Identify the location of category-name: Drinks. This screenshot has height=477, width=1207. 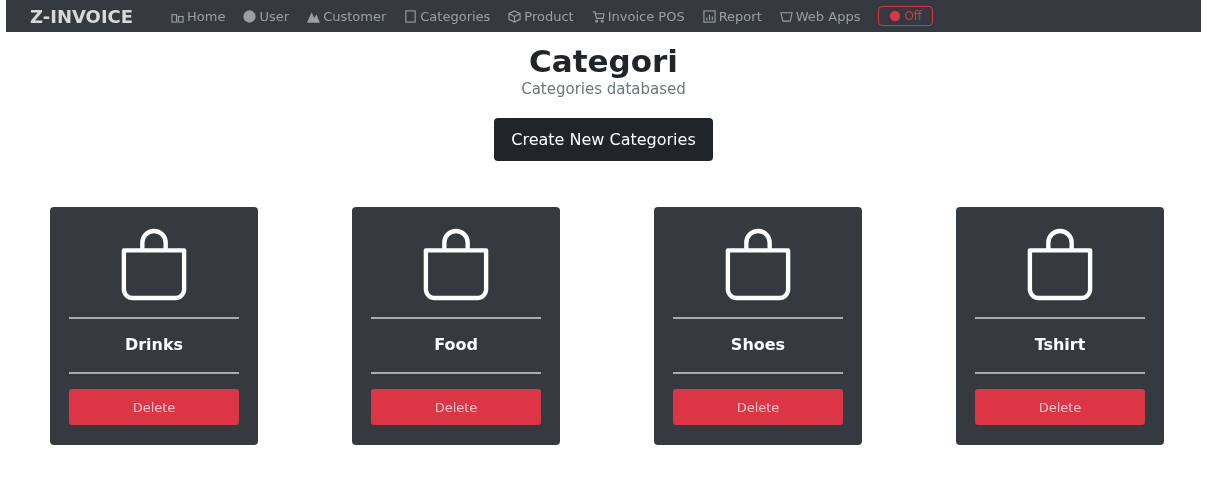
(154, 345).